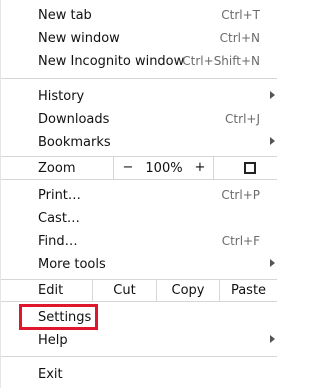  I want to click on fullscreen-icon, so click(250, 168).